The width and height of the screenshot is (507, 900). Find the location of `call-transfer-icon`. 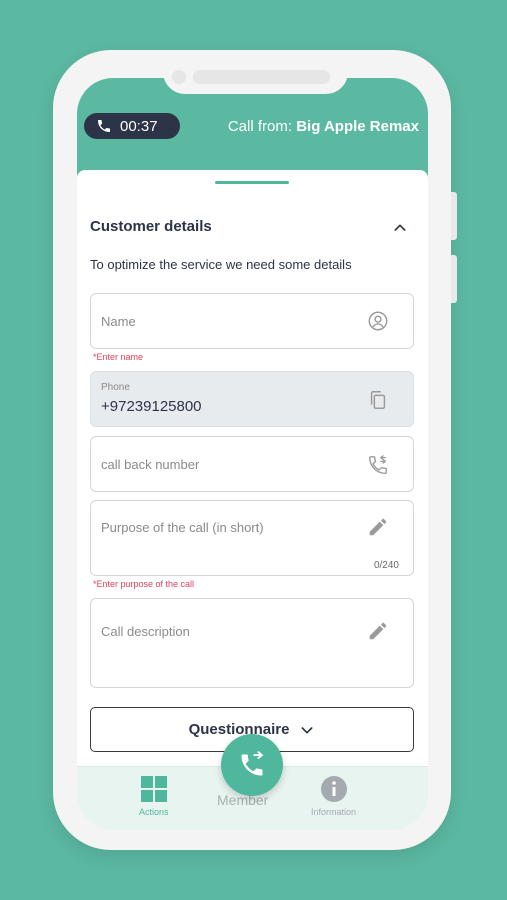

call-transfer-icon is located at coordinates (252, 763).